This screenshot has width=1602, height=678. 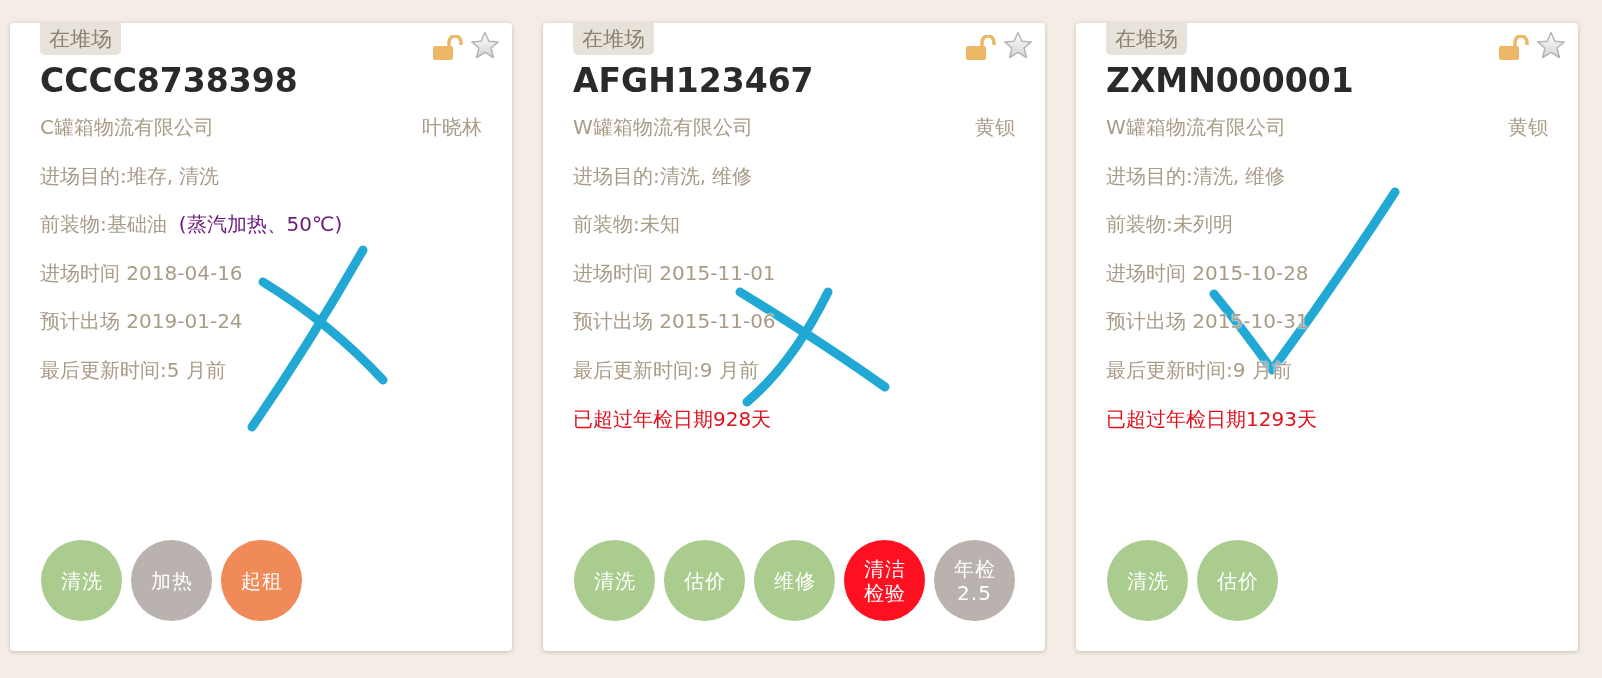 I want to click on cargo-note: (蒸汽加热、50℃), so click(x=260, y=225).